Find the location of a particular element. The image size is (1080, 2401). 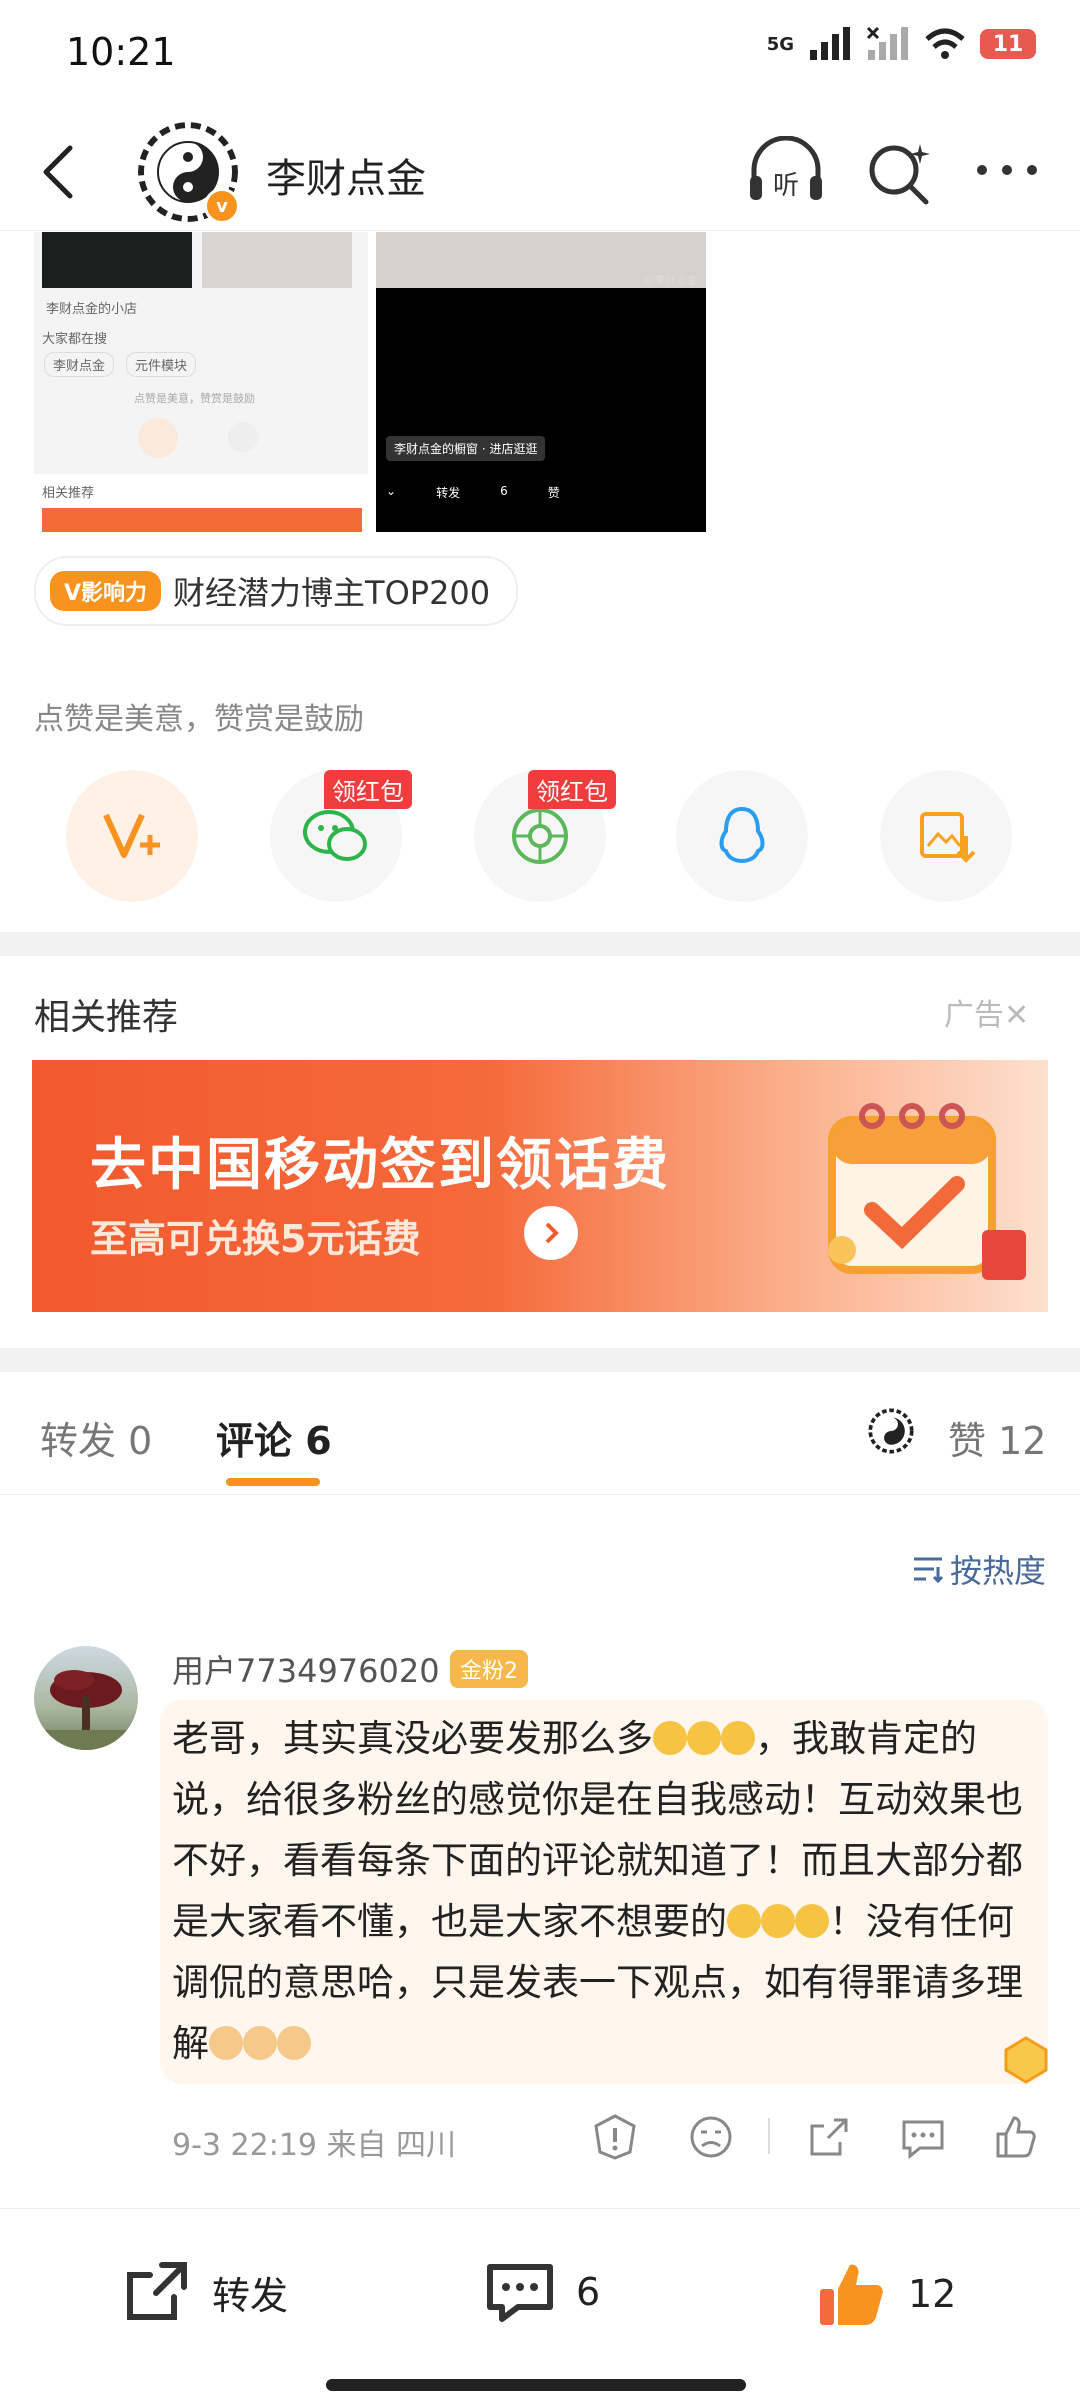

save-image-button is located at coordinates (946, 836).